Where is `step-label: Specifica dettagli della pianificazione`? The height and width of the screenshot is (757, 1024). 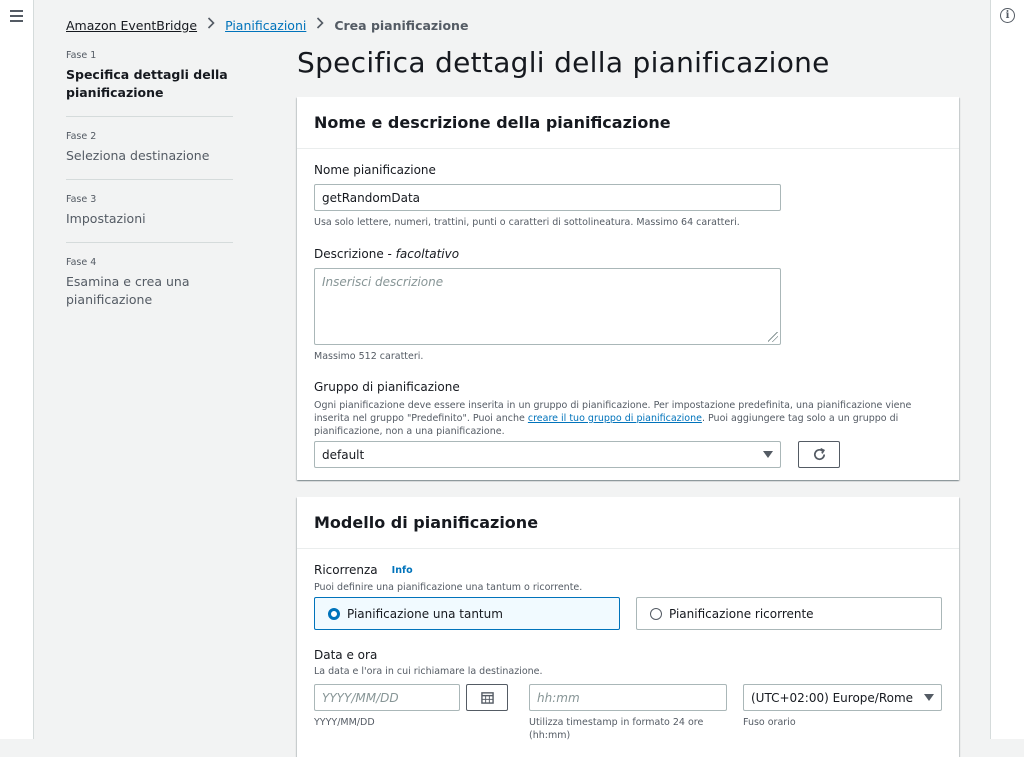 step-label: Specifica dettagli della pianificazione is located at coordinates (147, 83).